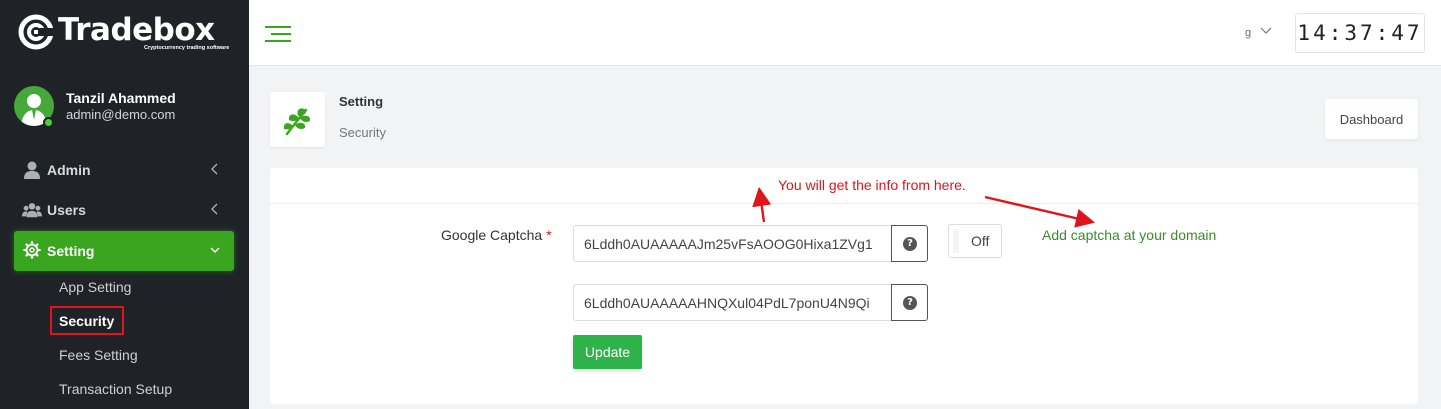 The height and width of the screenshot is (409, 1441). What do you see at coordinates (124, 210) in the screenshot?
I see `sidebar-item-users: Users` at bounding box center [124, 210].